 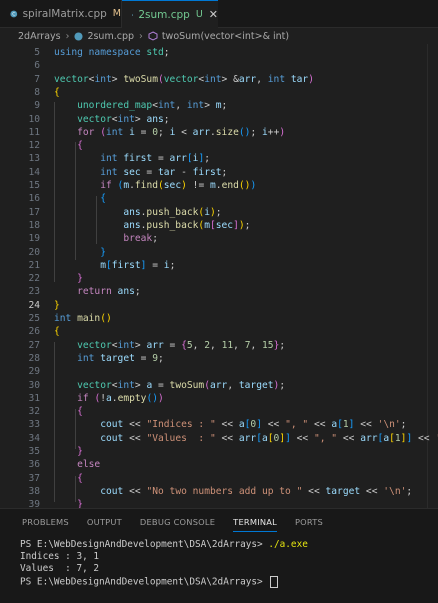 What do you see at coordinates (34, 318) in the screenshot?
I see `line-number: 25` at bounding box center [34, 318].